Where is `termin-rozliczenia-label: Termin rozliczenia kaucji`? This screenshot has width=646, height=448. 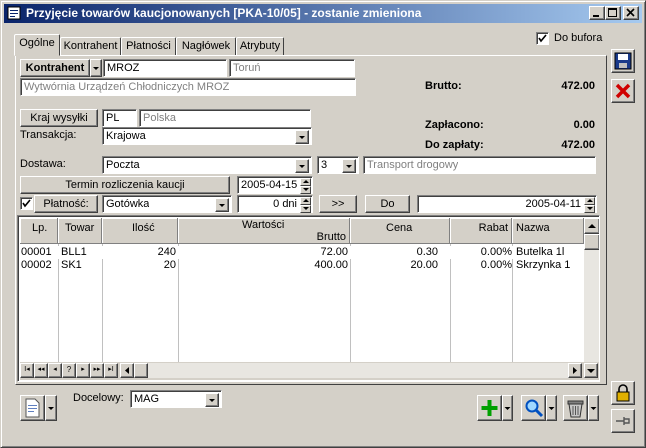 termin-rozliczenia-label: Termin rozliczenia kaucji is located at coordinates (125, 185).